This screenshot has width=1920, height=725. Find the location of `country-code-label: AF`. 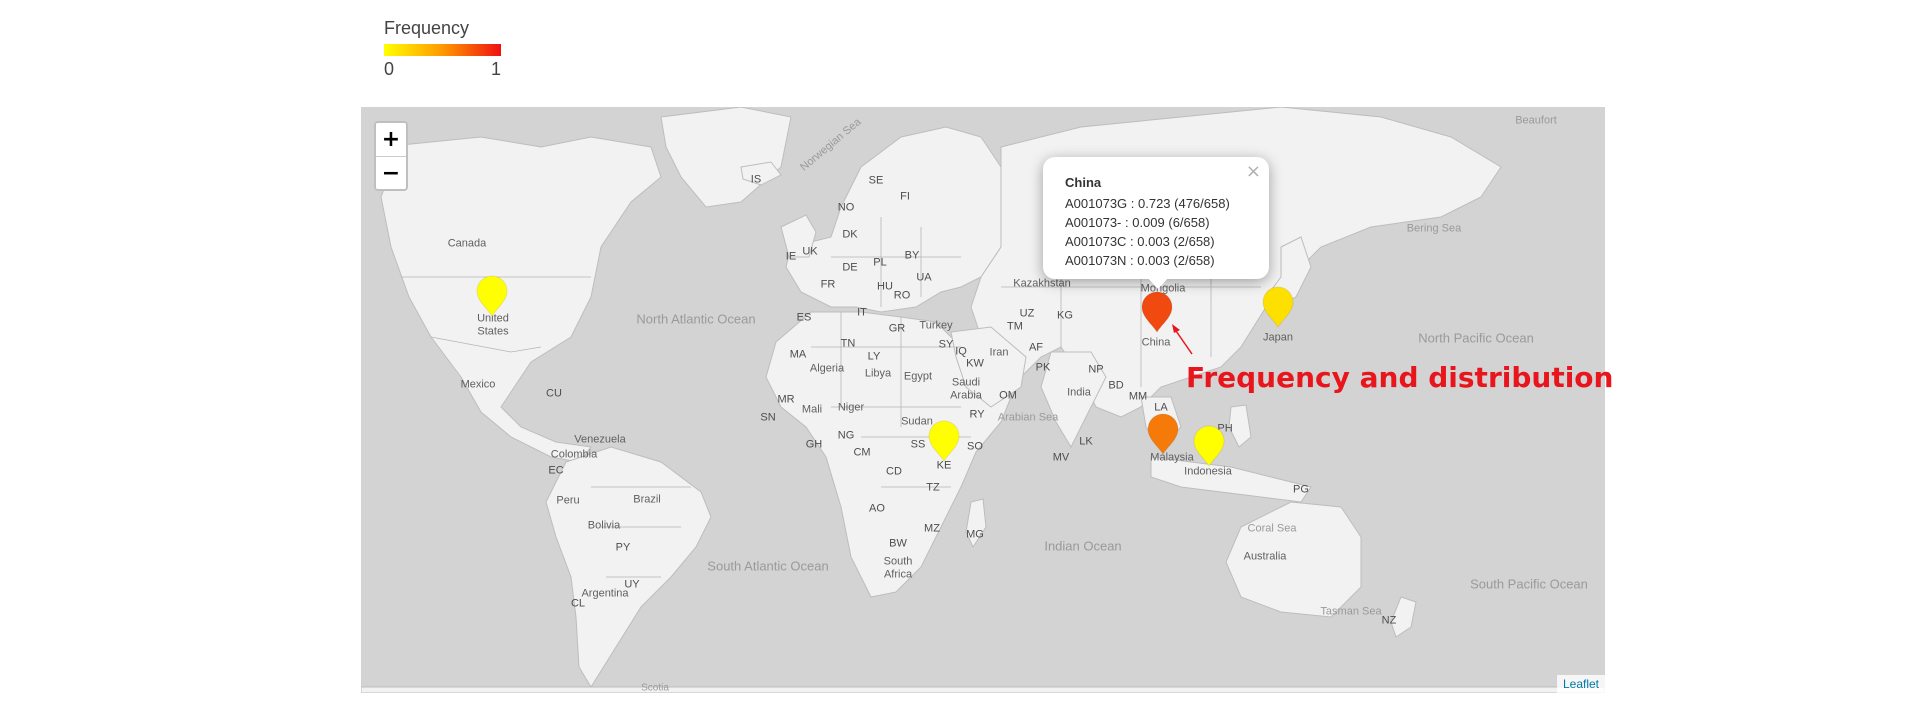

country-code-label: AF is located at coordinates (1036, 347).